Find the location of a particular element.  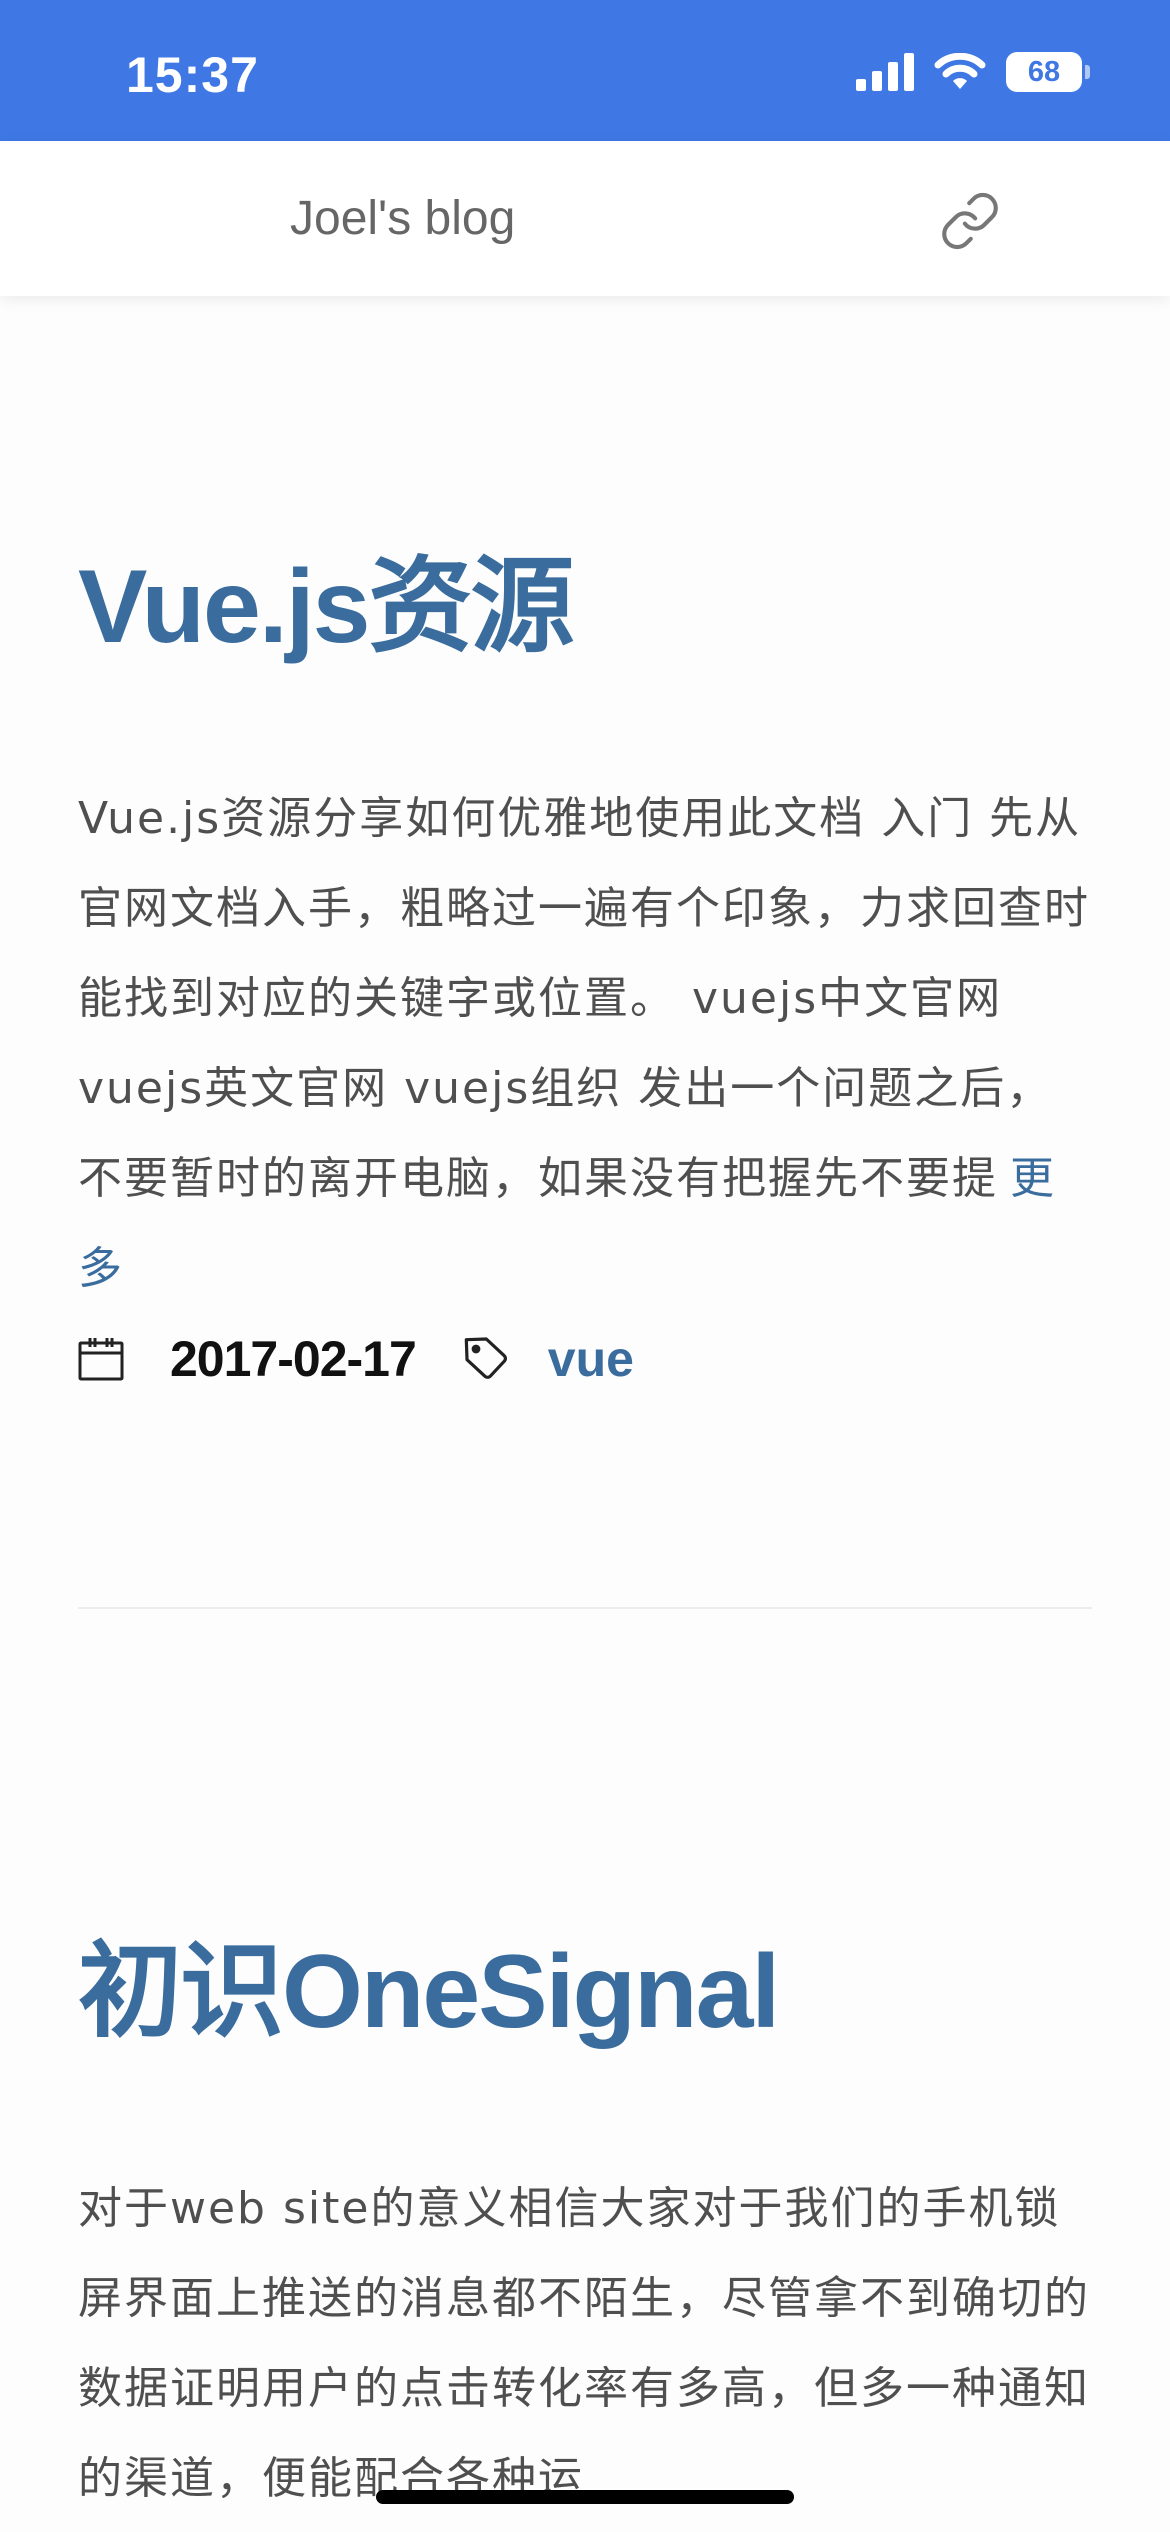

status-icons: 68 is located at coordinates (973, 72).